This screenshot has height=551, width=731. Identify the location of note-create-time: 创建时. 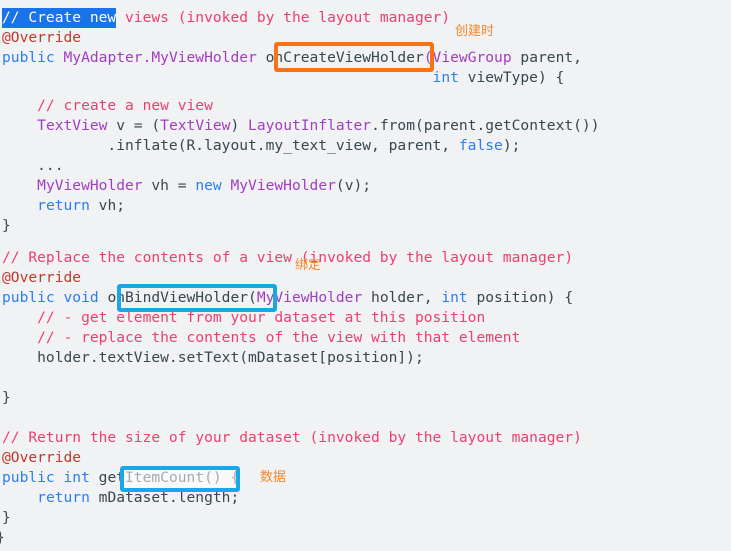
(475, 31).